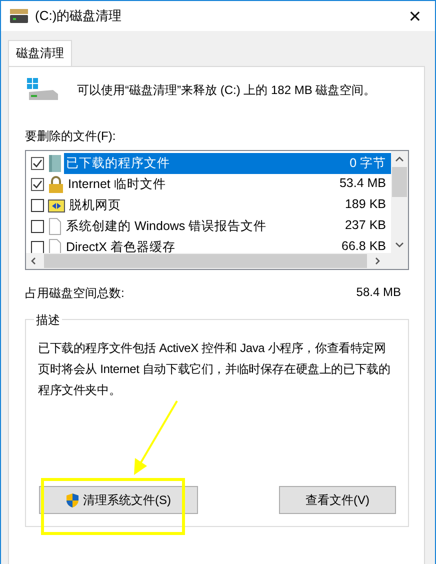  I want to click on horizontal-scrollbar, so click(217, 261).